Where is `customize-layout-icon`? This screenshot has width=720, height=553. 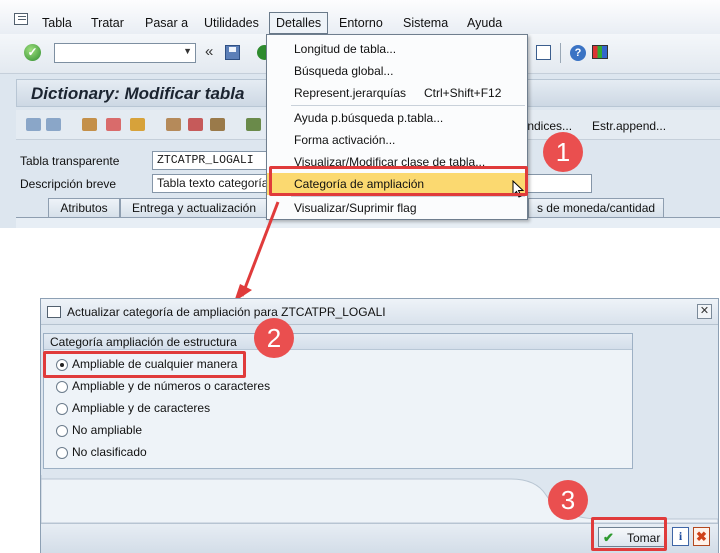 customize-layout-icon is located at coordinates (600, 52).